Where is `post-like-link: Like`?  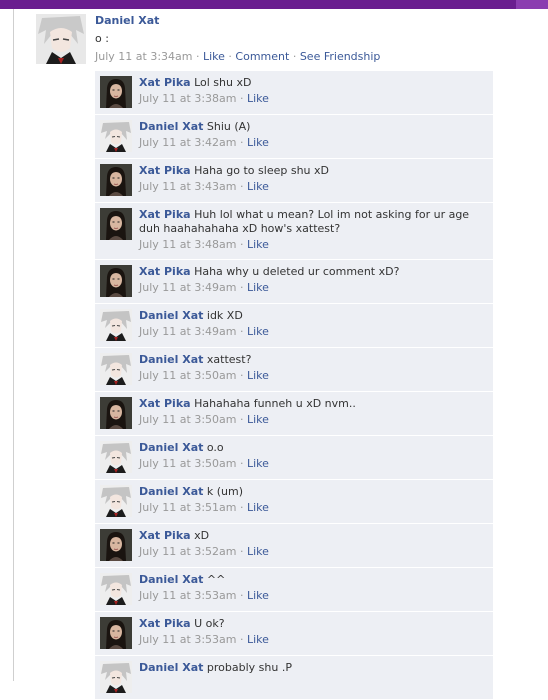 post-like-link: Like is located at coordinates (214, 56).